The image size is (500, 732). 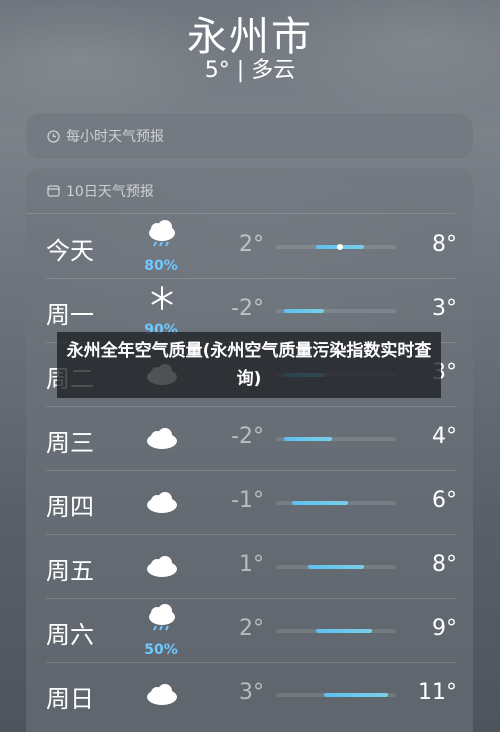 I want to click on ten-day-forecast-title: 10日天气预报, so click(x=110, y=191).